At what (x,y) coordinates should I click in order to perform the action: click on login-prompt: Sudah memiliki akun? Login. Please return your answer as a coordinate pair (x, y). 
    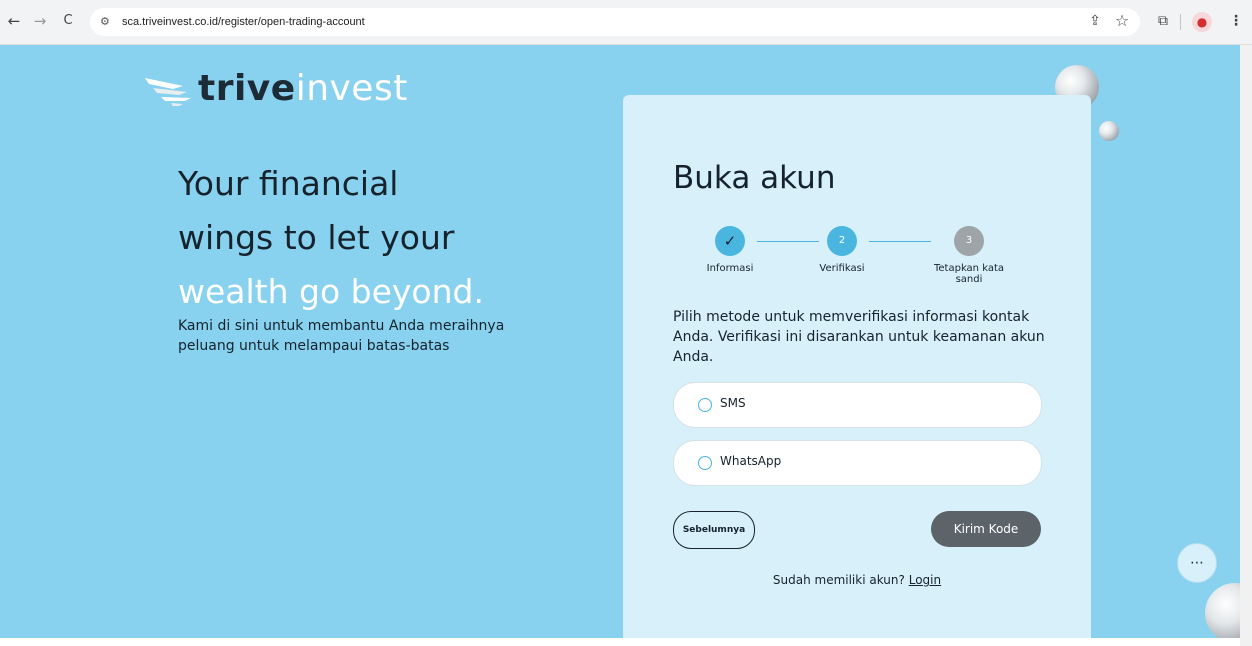
    Looking at the image, I should click on (857, 580).